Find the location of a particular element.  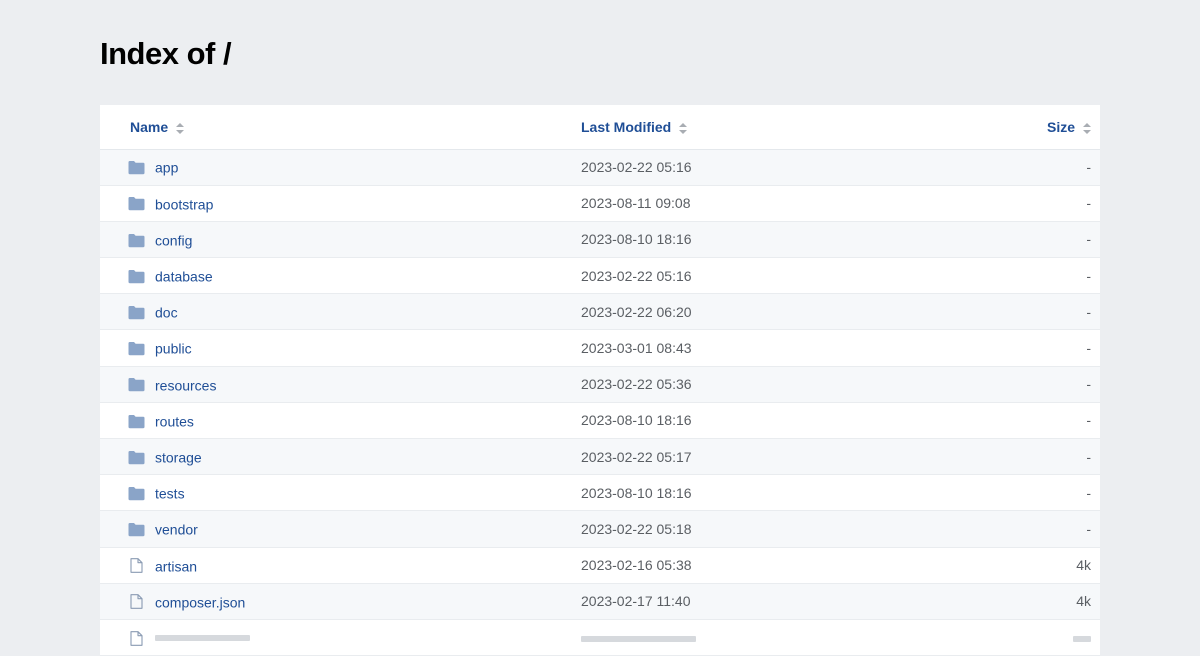

entry-link: tests is located at coordinates (170, 493).